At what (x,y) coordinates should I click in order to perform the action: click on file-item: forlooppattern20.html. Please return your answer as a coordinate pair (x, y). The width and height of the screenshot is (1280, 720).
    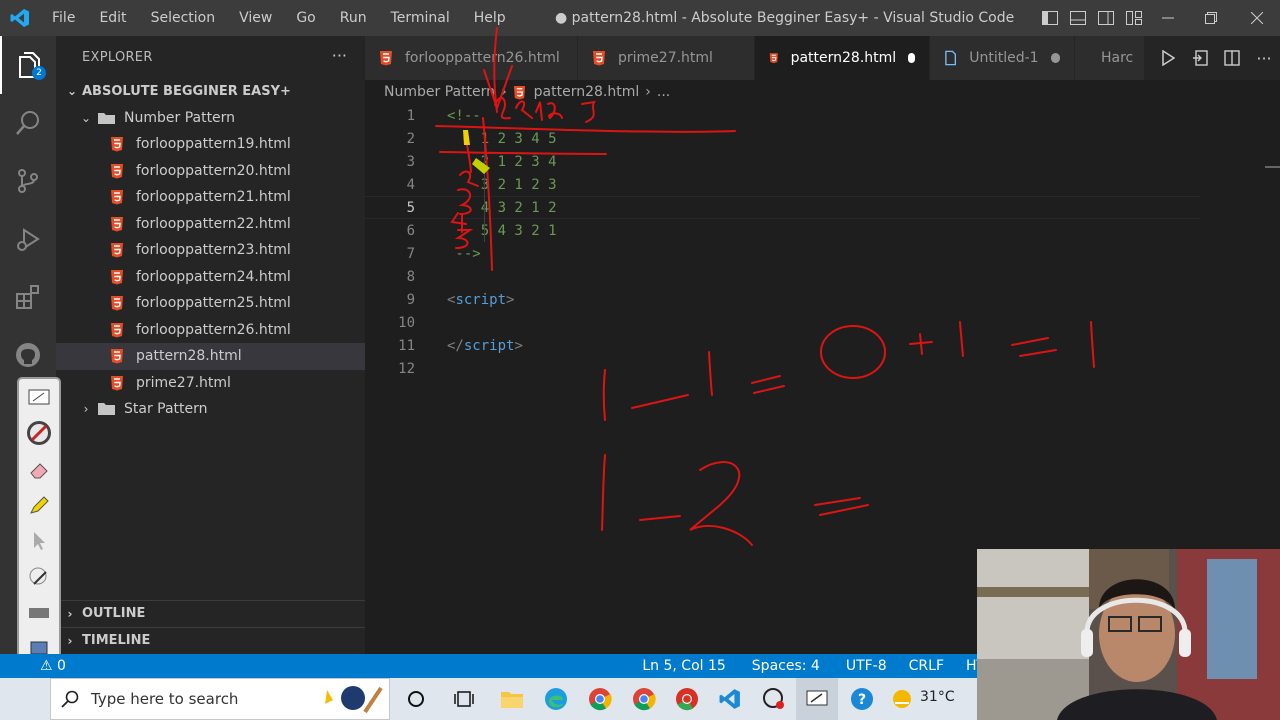
    Looking at the image, I should click on (210, 171).